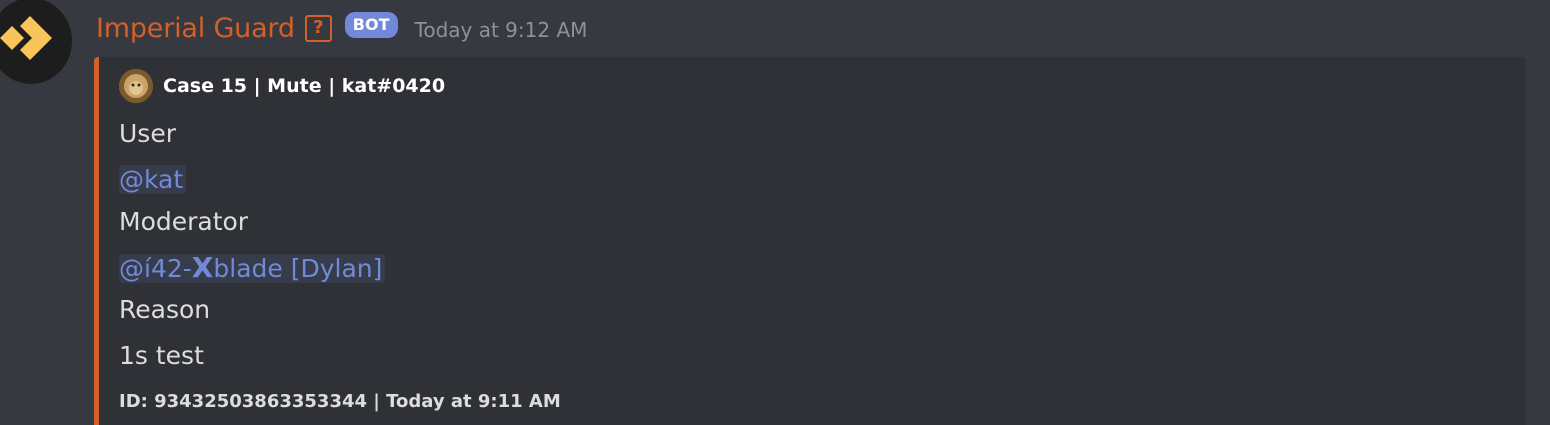 Image resolution: width=1550 pixels, height=425 pixels. I want to click on moderator-mention: @í42-Xblade [Dylan], so click(252, 267).